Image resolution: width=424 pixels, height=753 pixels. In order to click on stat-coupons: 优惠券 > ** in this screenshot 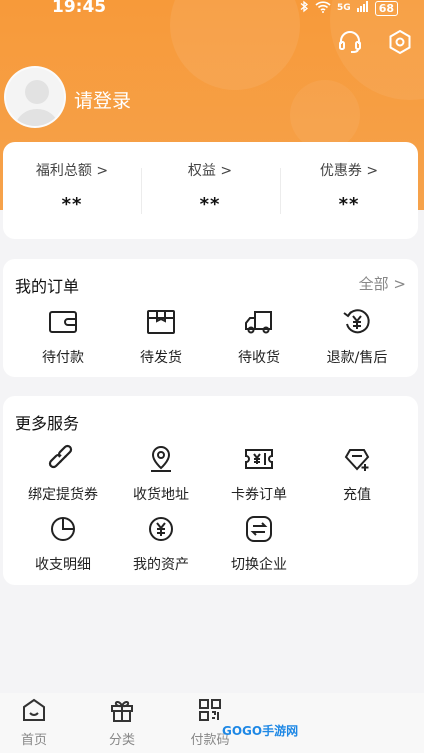, I will do `click(349, 187)`.